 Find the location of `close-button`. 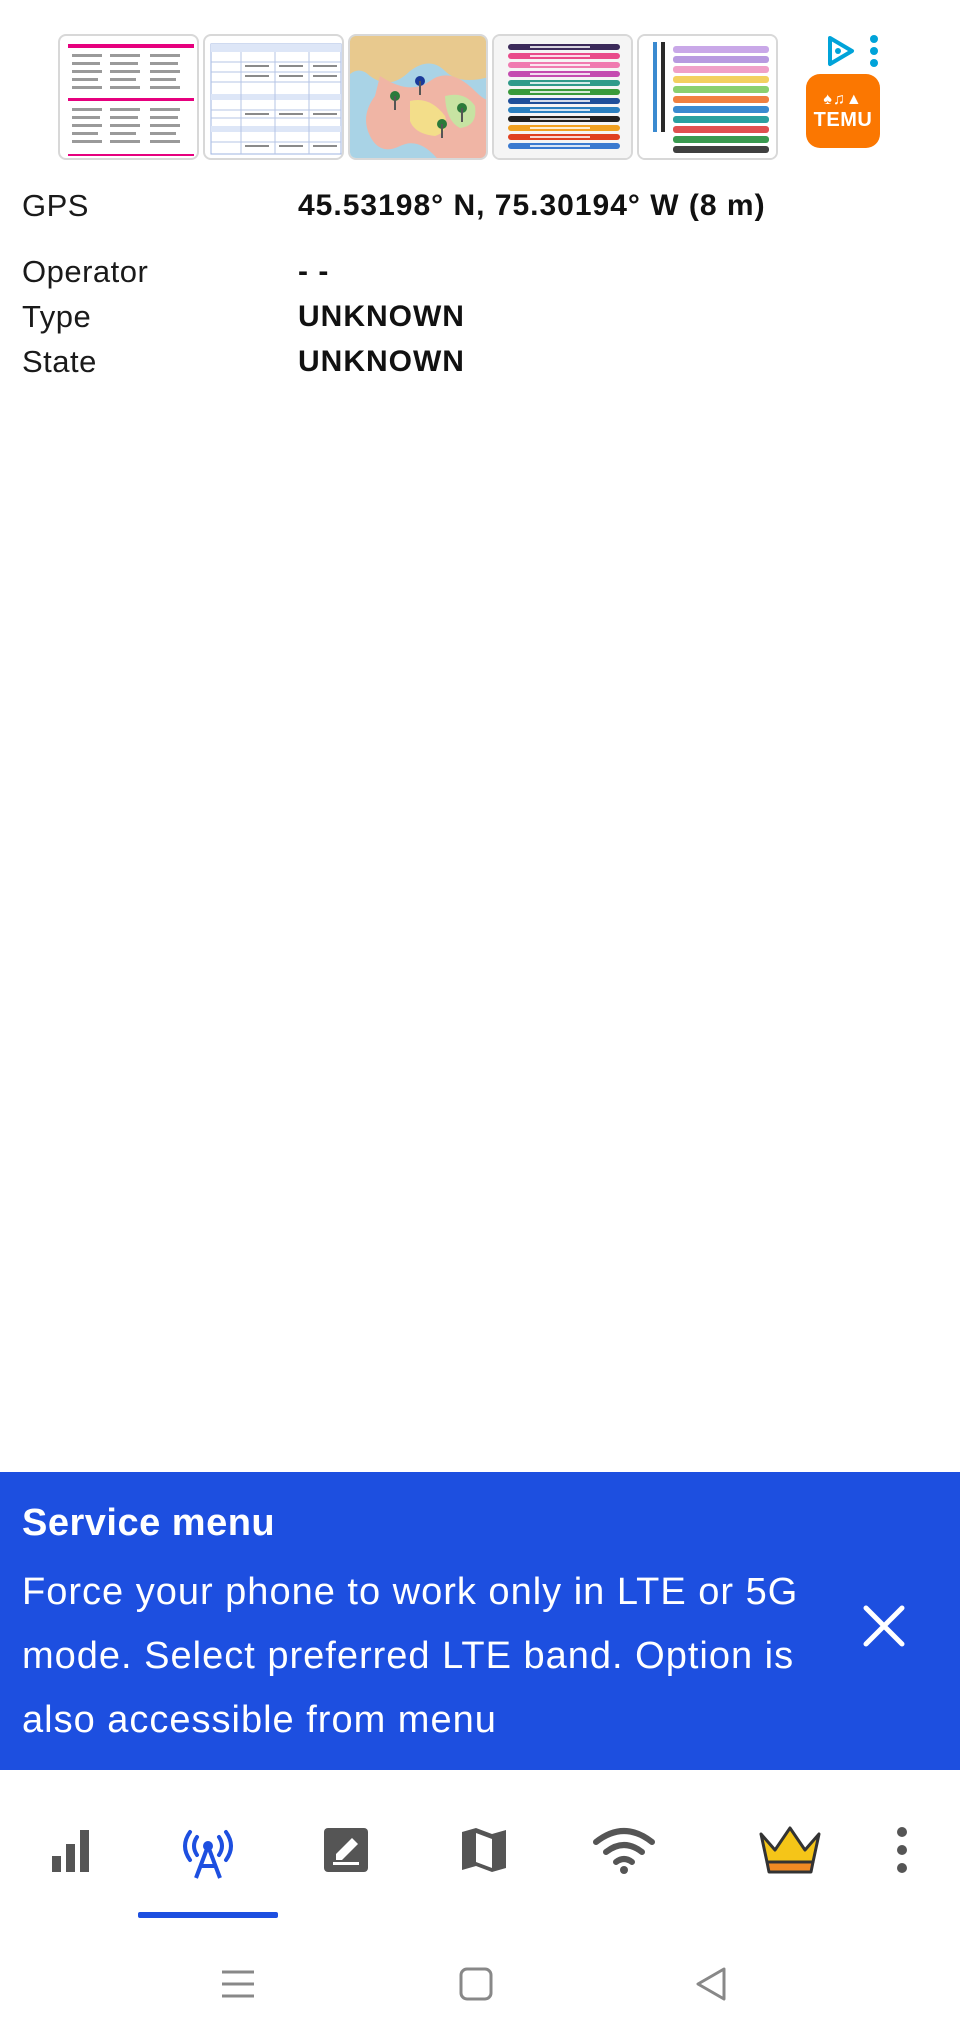

close-button is located at coordinates (884, 1626).